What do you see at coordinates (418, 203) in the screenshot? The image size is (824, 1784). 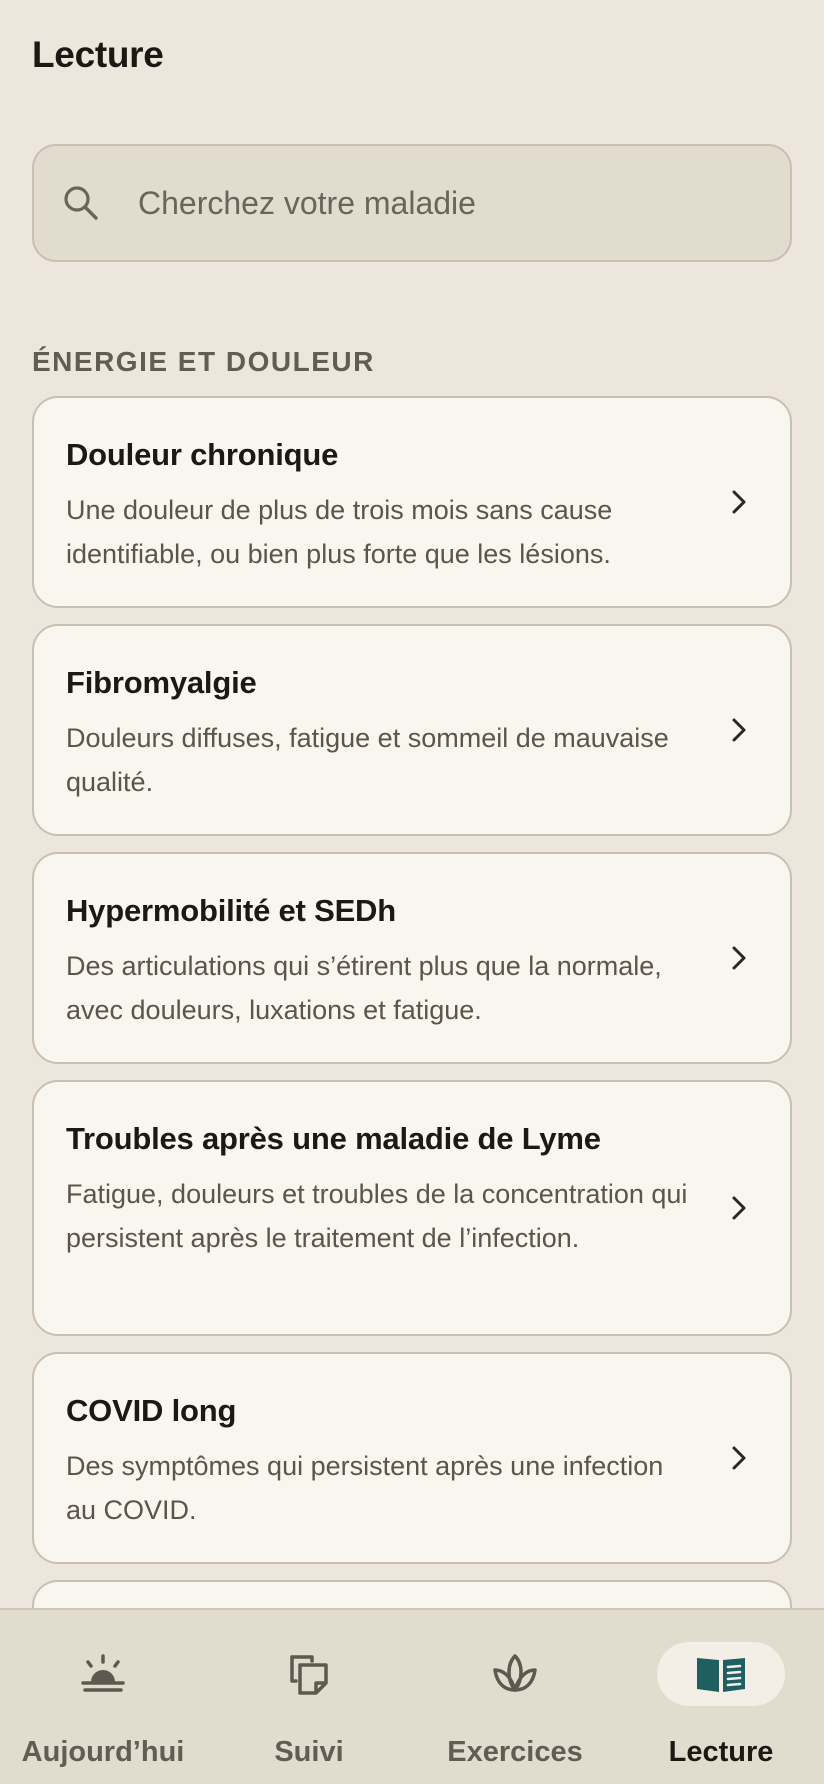 I see `search-input` at bounding box center [418, 203].